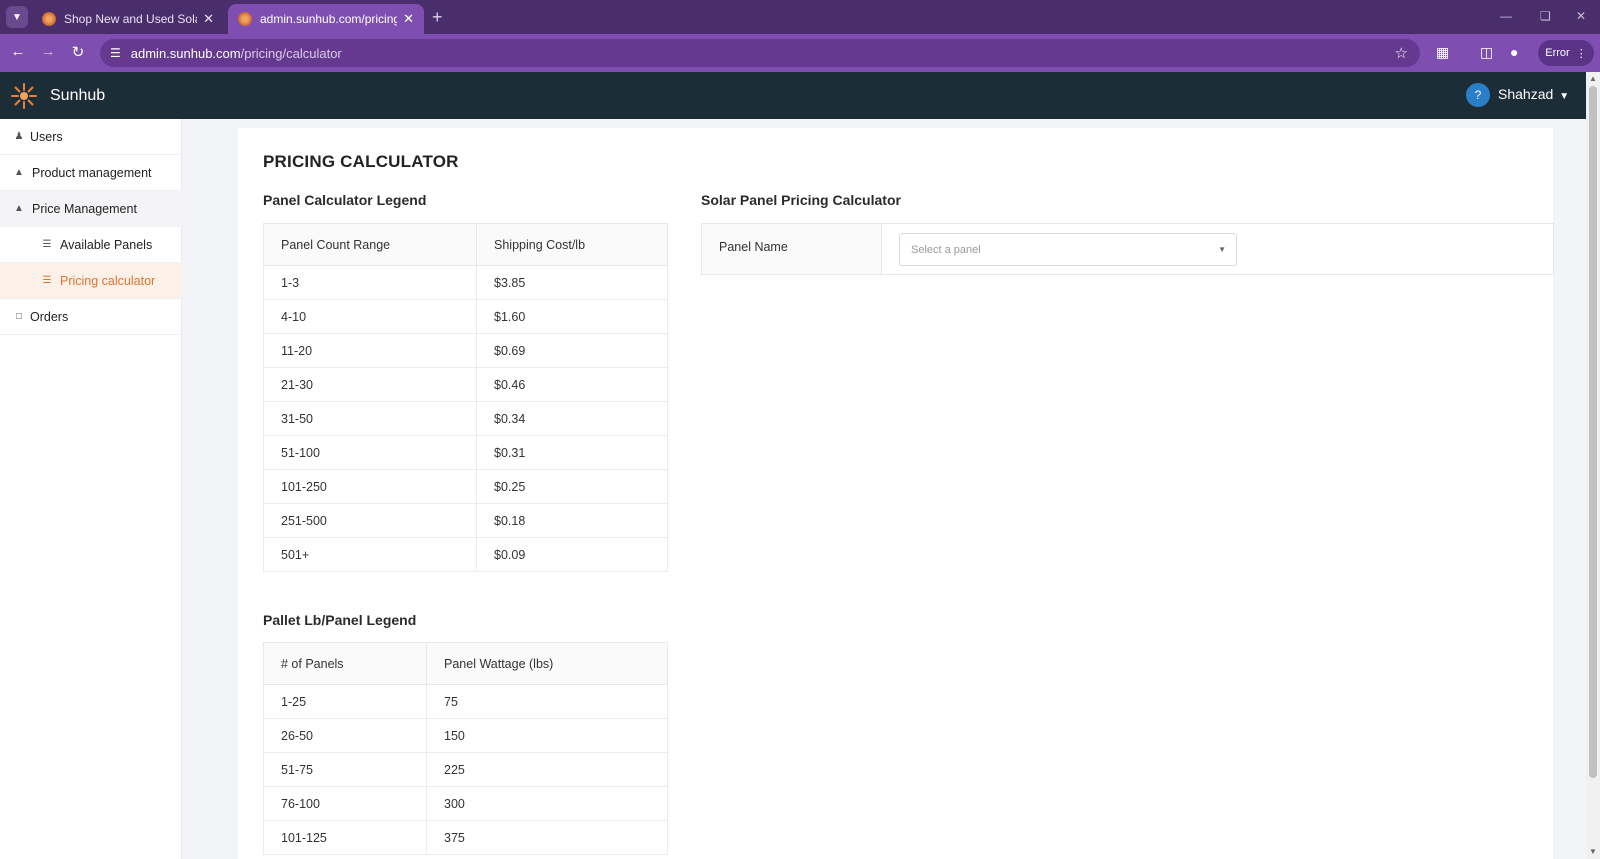  I want to click on scroll-up-icon: ▲, so click(1593, 78).